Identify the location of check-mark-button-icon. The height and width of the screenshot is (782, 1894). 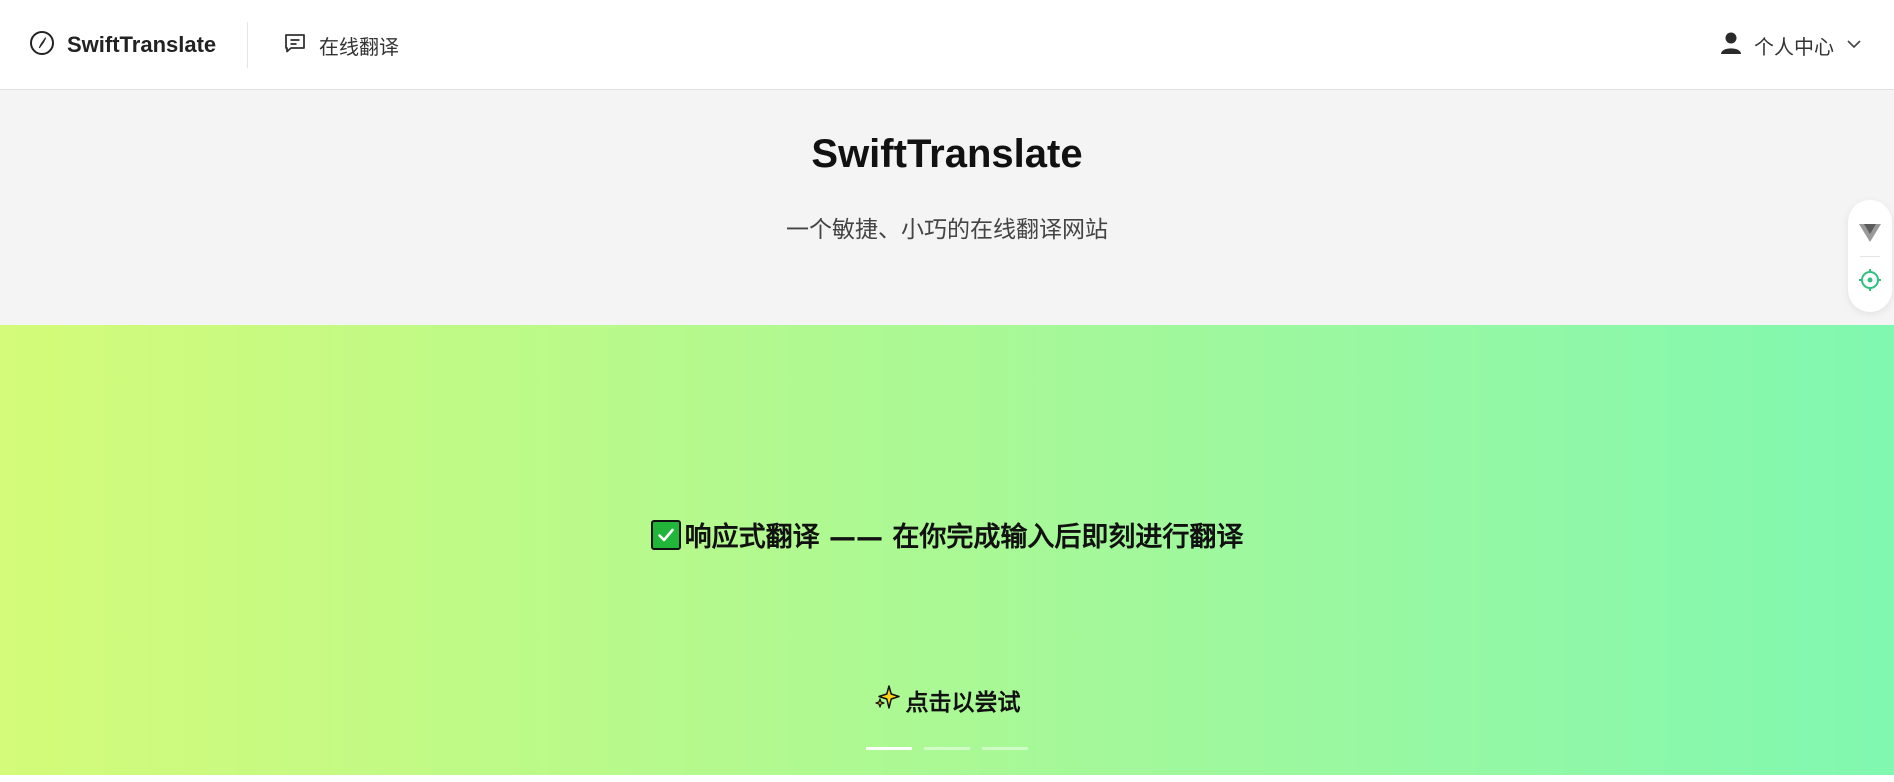
(665, 534).